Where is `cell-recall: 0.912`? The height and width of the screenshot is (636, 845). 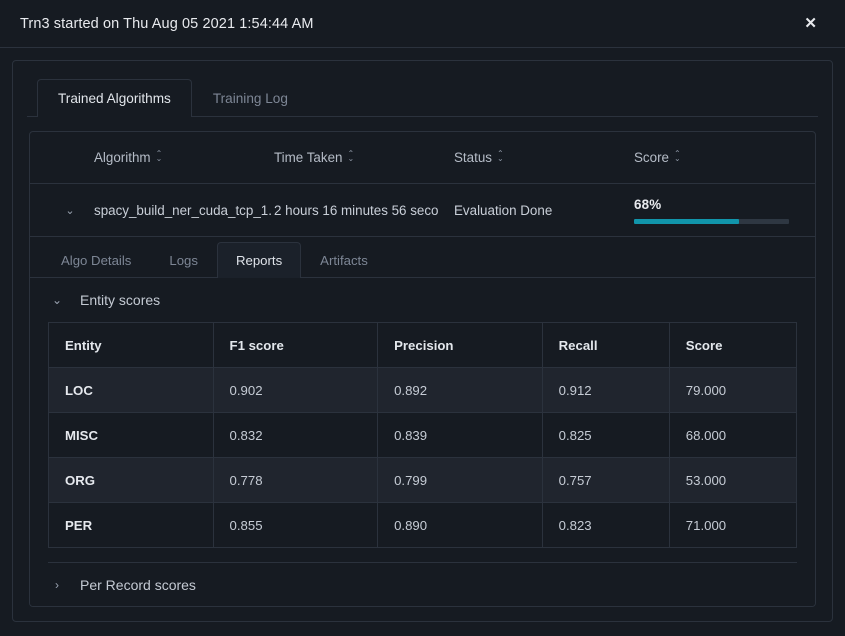 cell-recall: 0.912 is located at coordinates (606, 390).